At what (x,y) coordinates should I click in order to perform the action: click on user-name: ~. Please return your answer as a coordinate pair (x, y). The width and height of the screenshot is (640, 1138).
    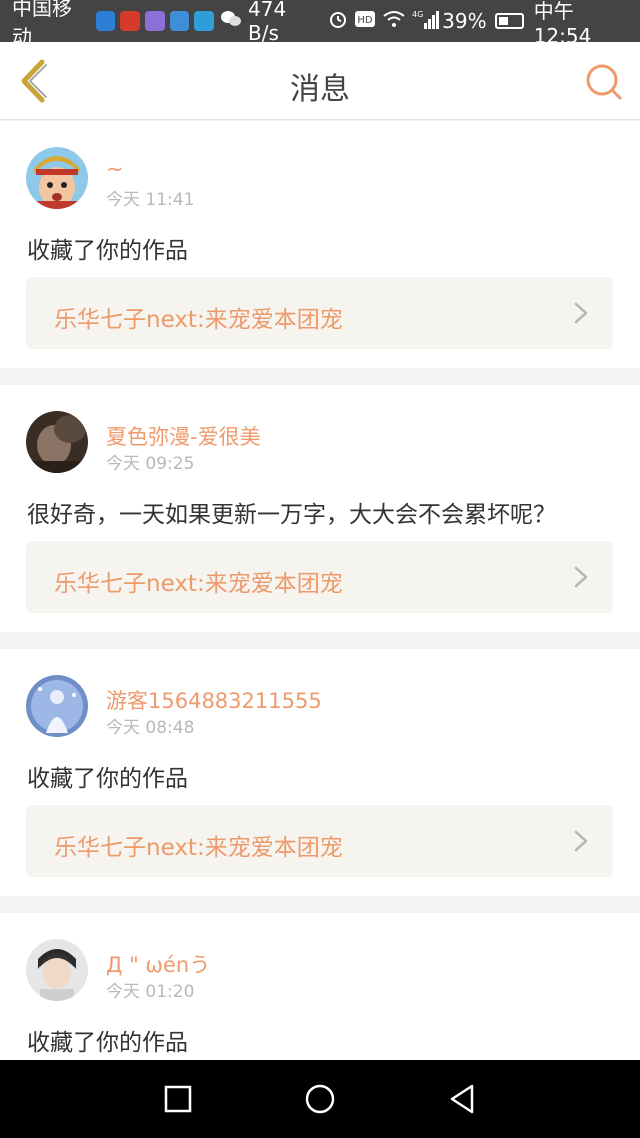
    Looking at the image, I should click on (115, 169).